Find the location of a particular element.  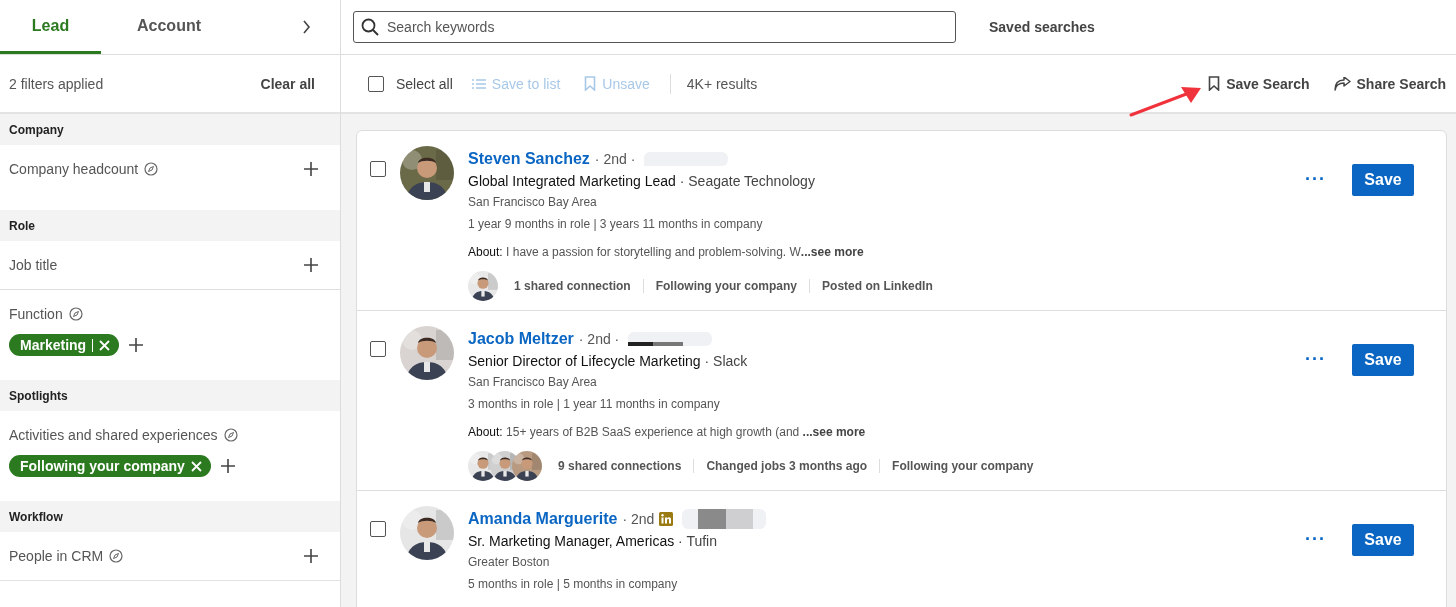

saved-searches-button: Saved searches is located at coordinates (1042, 27).